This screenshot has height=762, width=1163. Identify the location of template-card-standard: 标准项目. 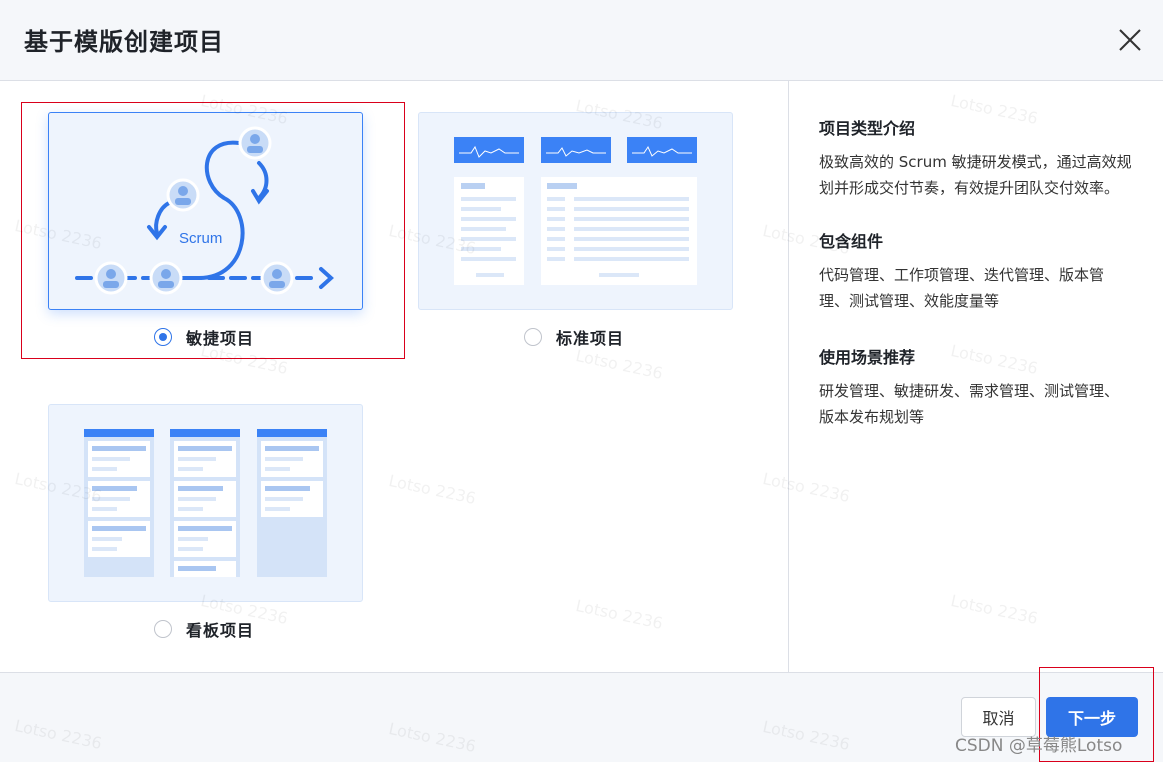
(575, 232).